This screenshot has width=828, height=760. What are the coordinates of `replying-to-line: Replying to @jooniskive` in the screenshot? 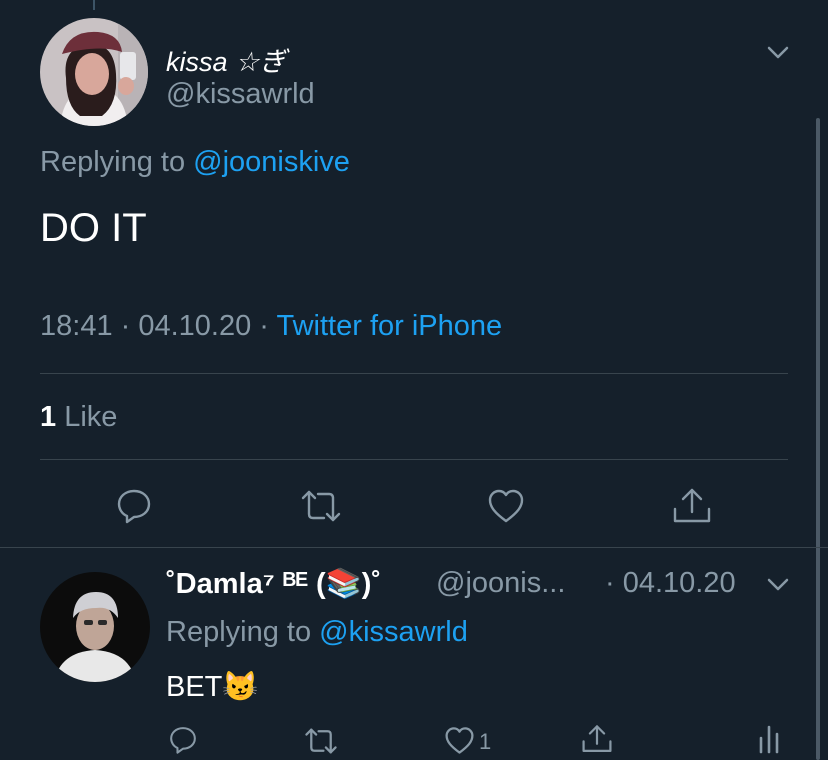 It's located at (195, 162).